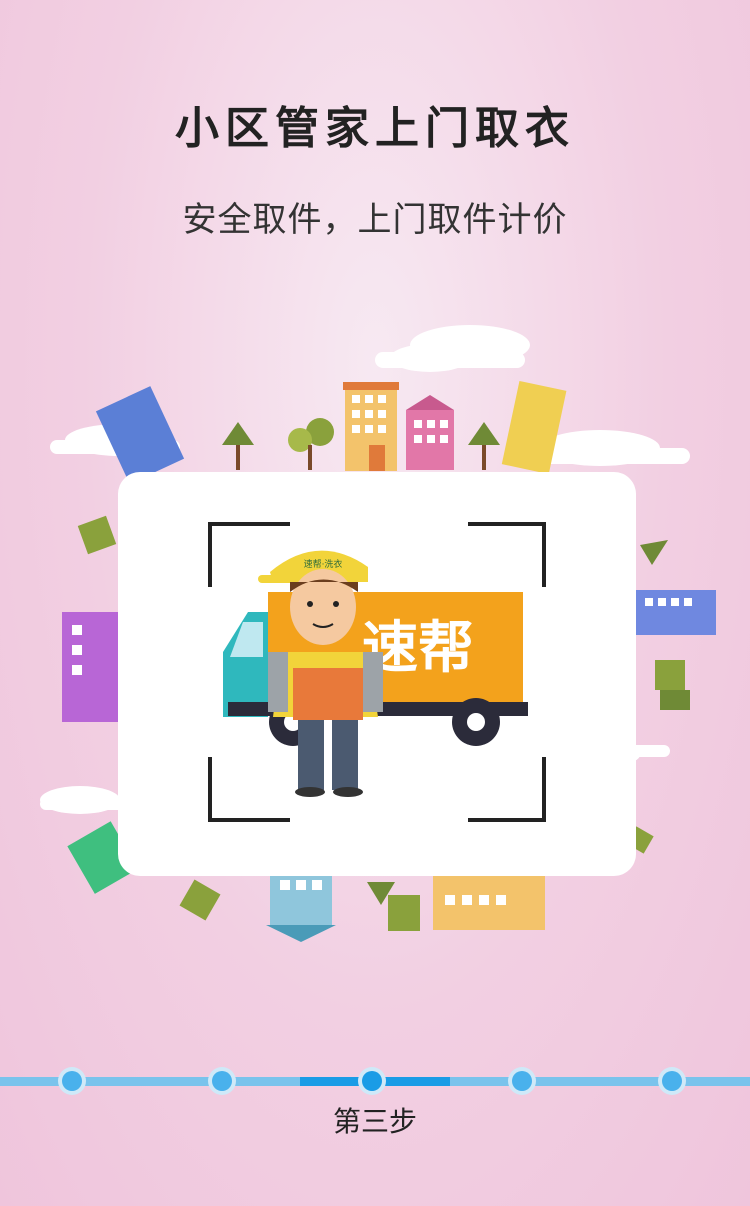 The height and width of the screenshot is (1206, 750). I want to click on step-progress-bar, so click(375, 1081).